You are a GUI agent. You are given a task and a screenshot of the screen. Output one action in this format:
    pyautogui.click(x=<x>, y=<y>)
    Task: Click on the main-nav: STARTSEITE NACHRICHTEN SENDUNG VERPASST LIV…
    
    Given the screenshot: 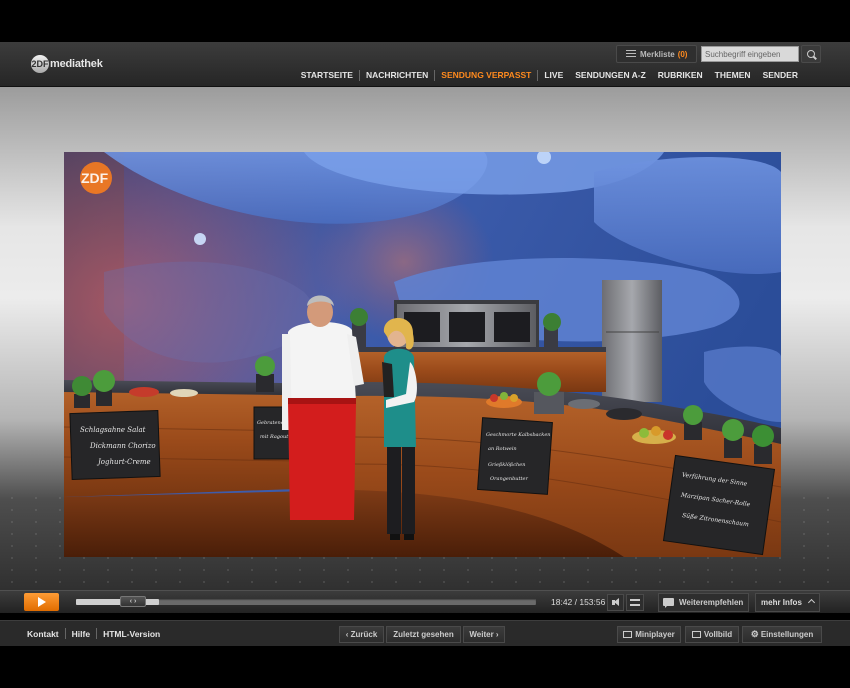 What is the action you would take?
    pyautogui.click(x=549, y=75)
    